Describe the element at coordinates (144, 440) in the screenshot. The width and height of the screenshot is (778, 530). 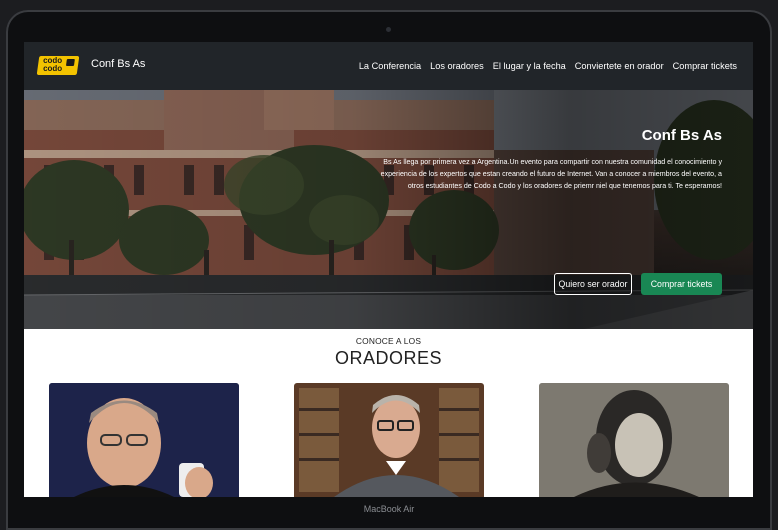
I see `speaker-card-1-photo` at that location.